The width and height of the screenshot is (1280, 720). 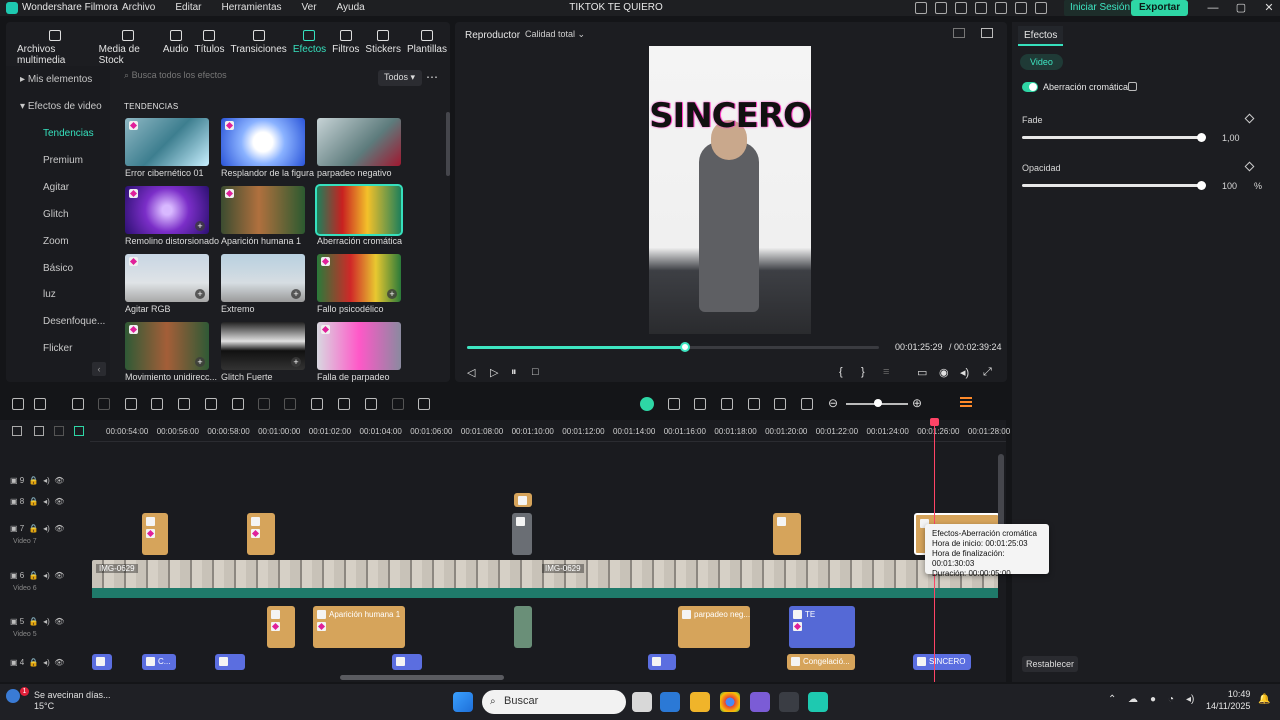 What do you see at coordinates (359, 278) in the screenshot?
I see `effect-thumb-fallo-psicodelico: +` at bounding box center [359, 278].